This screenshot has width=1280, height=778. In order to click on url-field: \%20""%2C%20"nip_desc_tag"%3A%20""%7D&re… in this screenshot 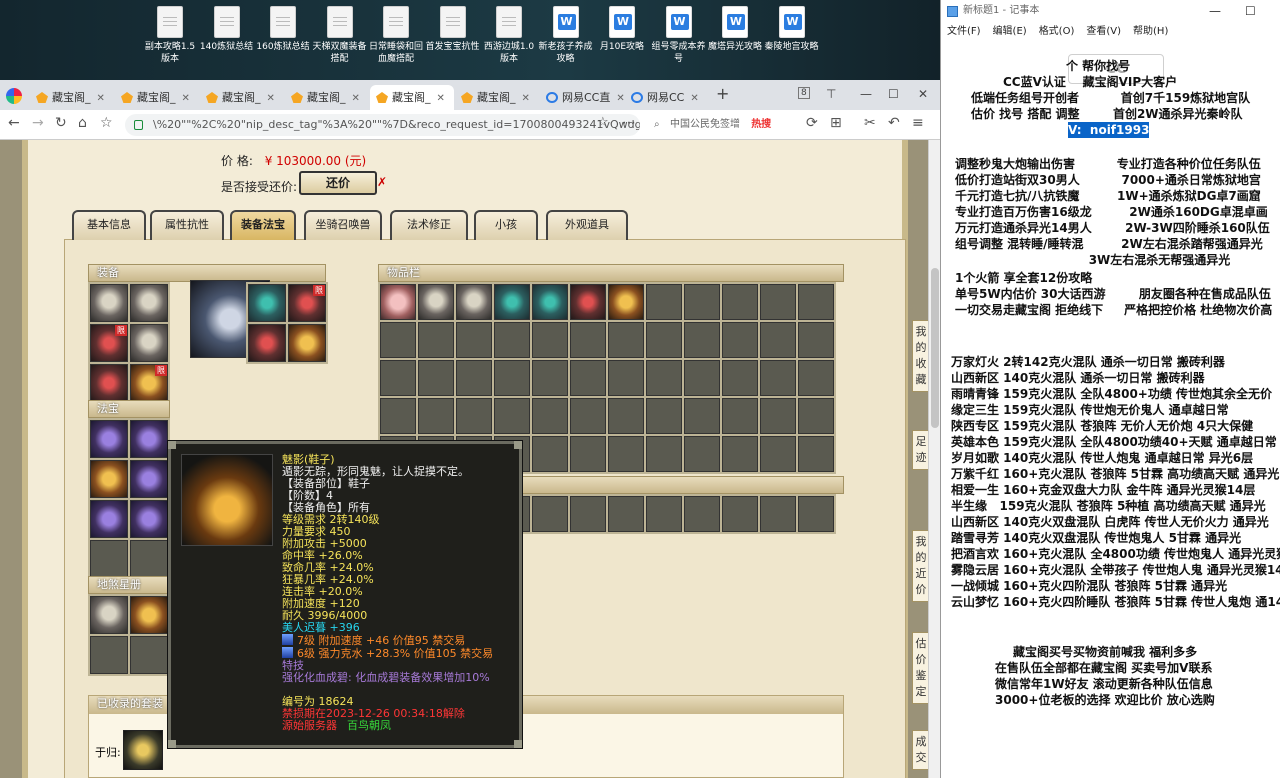, I will do `click(382, 125)`.